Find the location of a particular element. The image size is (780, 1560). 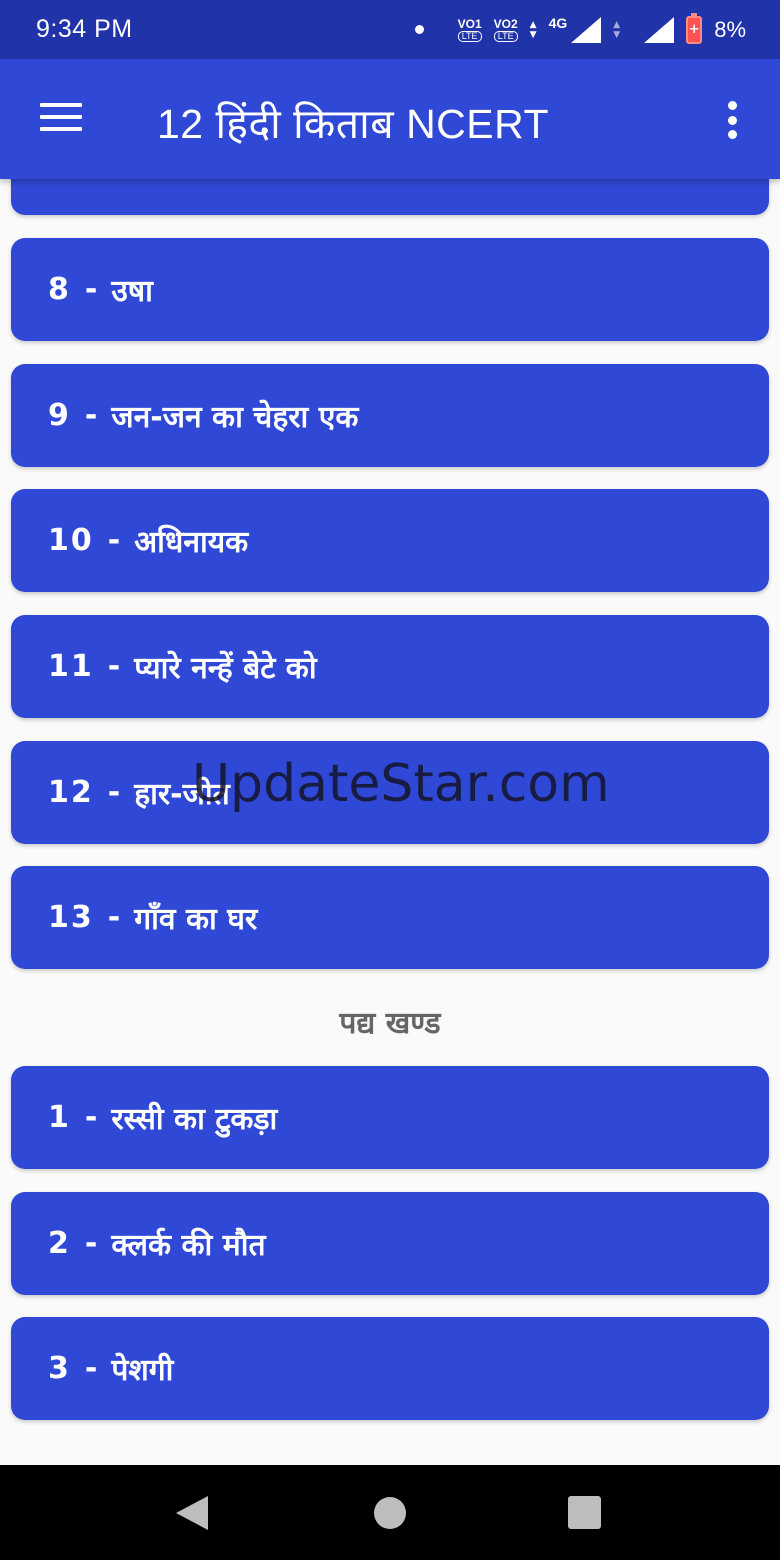

data-activity-icon-2: ▲ ▼ is located at coordinates (617, 29).